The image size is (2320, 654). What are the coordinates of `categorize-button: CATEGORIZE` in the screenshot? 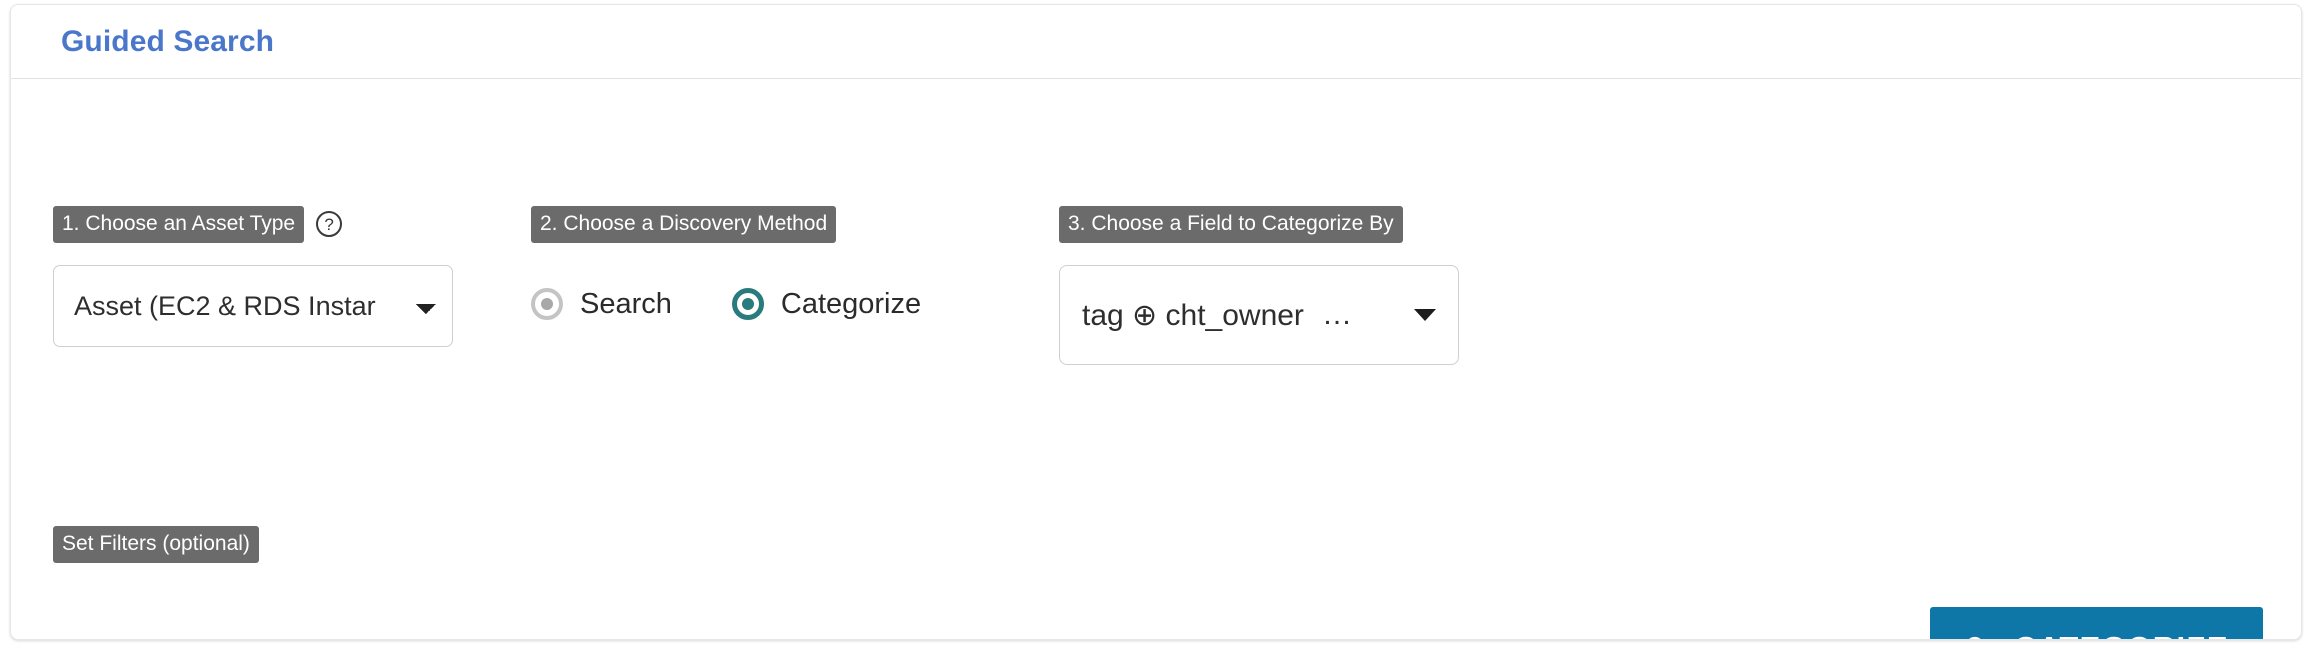 It's located at (2096, 623).